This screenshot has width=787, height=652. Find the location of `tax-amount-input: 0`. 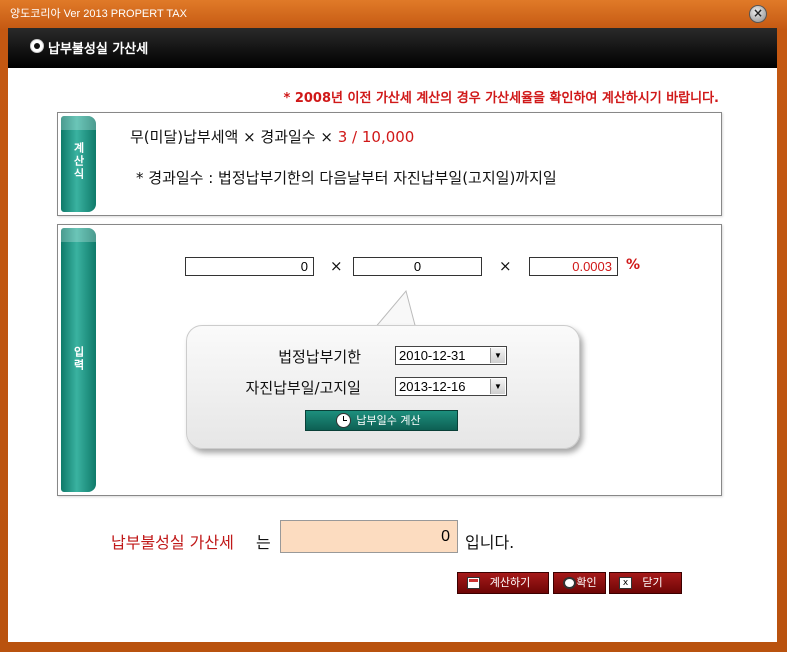

tax-amount-input: 0 is located at coordinates (249, 266).